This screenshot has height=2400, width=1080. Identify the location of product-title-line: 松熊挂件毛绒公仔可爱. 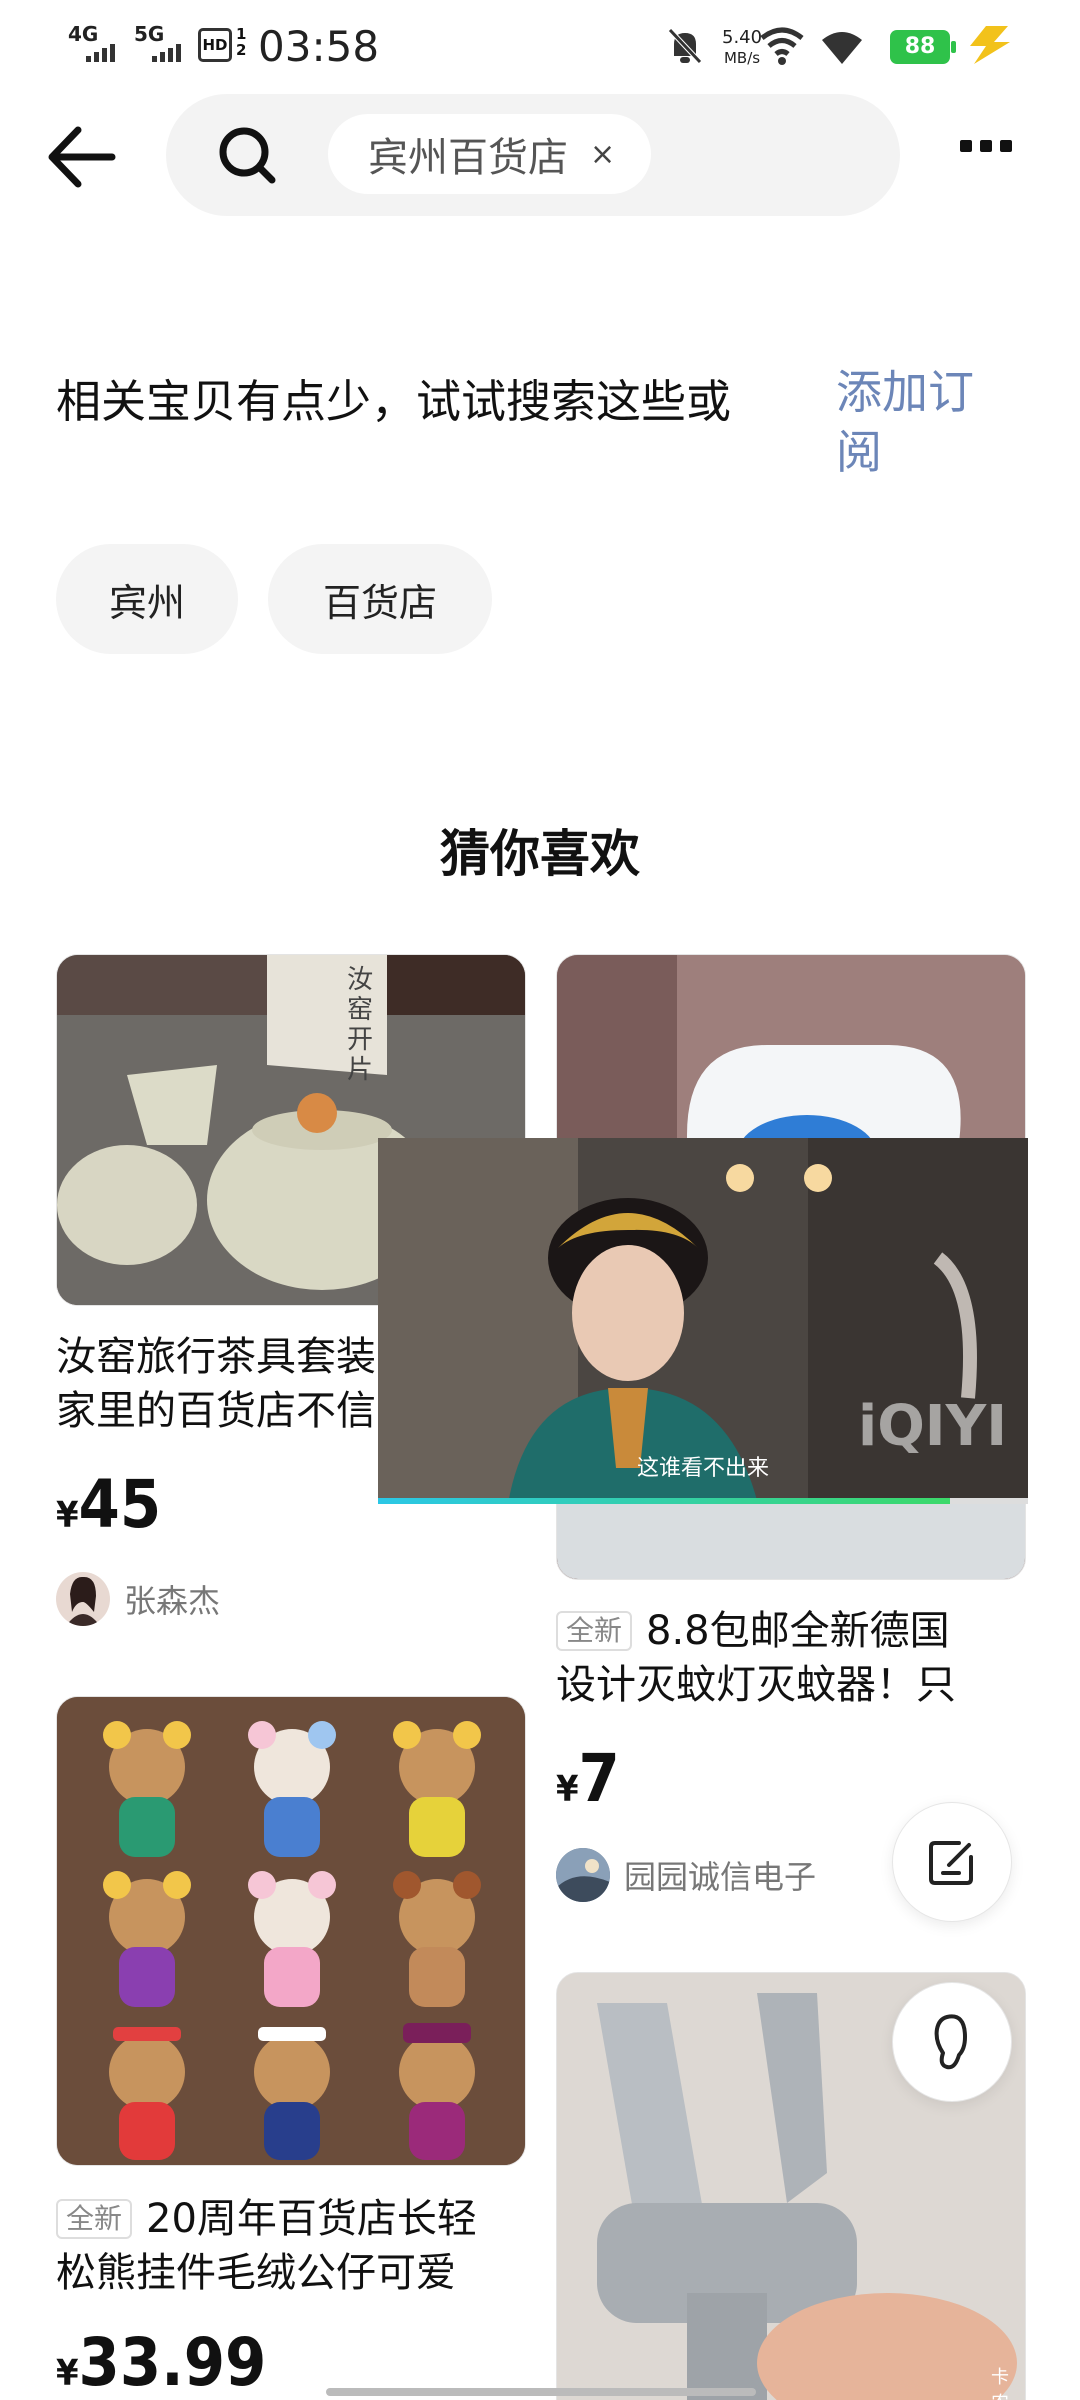
(291, 2273).